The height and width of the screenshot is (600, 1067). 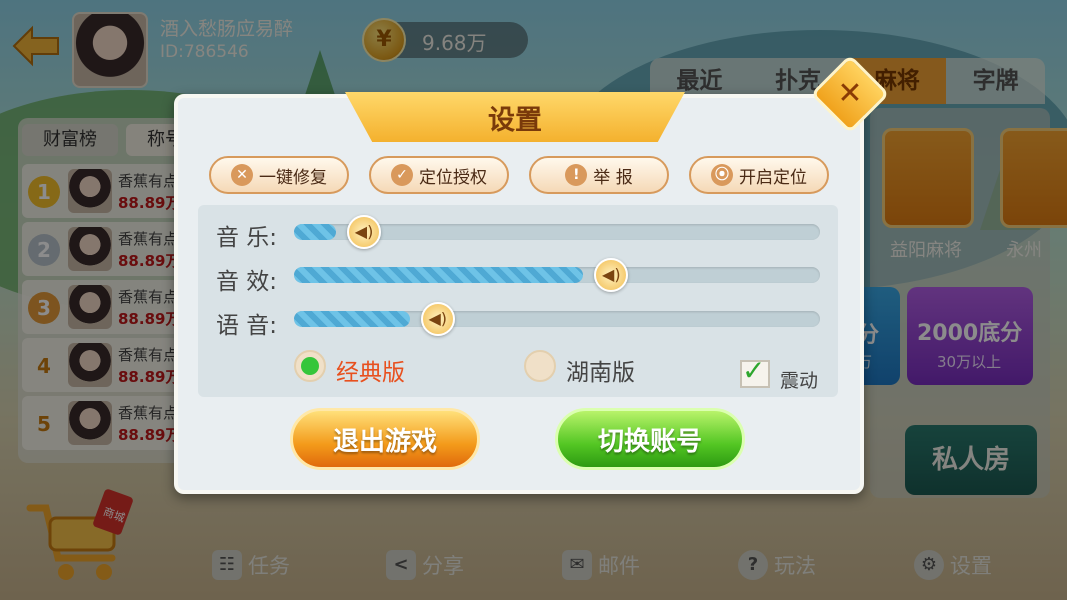 What do you see at coordinates (402, 175) in the screenshot?
I see `shield-icon: ✓` at bounding box center [402, 175].